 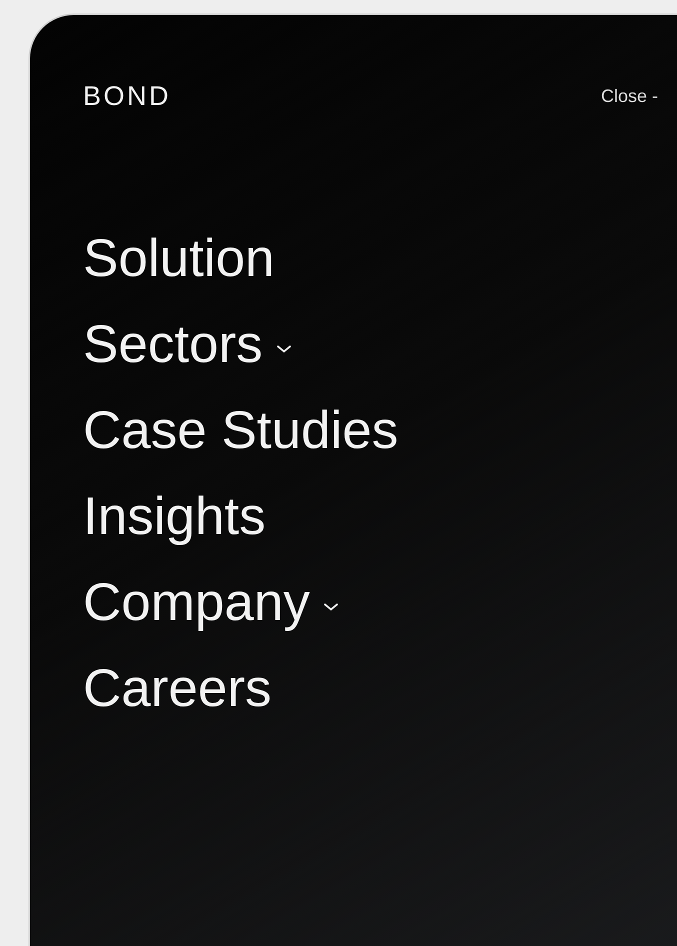 What do you see at coordinates (240, 431) in the screenshot?
I see `menu-item: Case Studies` at bounding box center [240, 431].